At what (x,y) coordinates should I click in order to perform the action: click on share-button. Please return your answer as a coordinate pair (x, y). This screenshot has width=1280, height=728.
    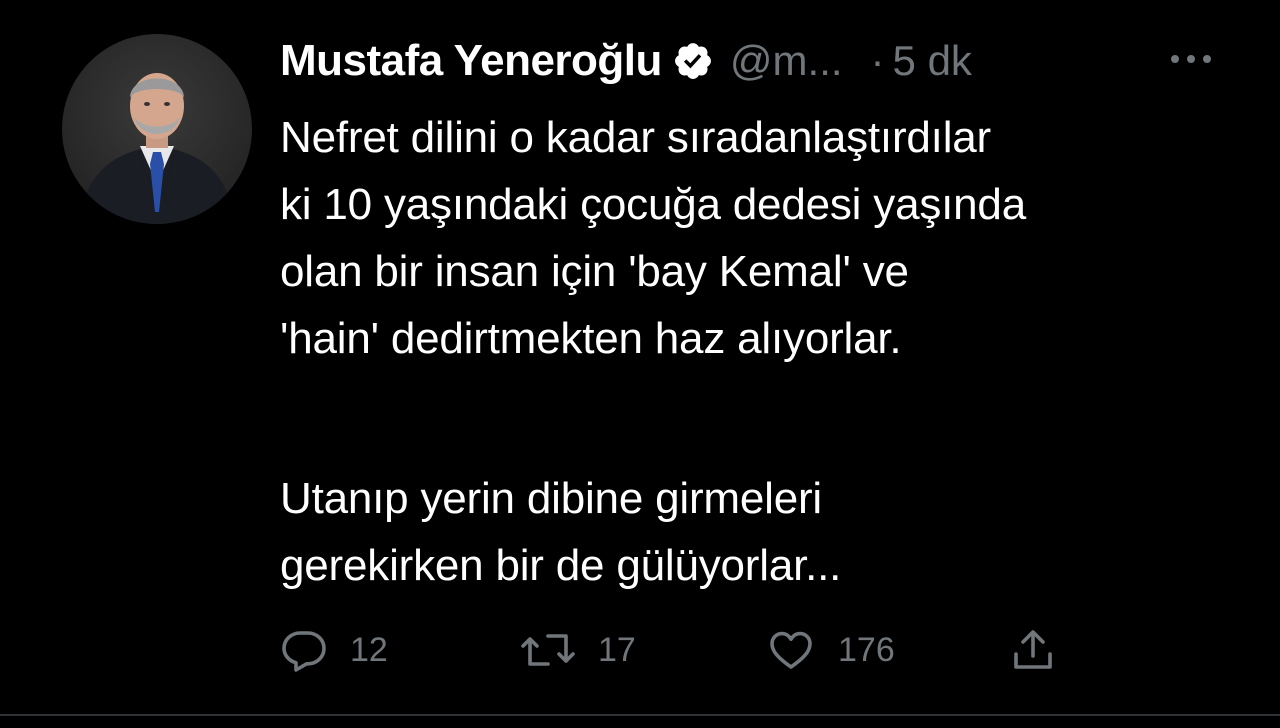
    Looking at the image, I should click on (1033, 650).